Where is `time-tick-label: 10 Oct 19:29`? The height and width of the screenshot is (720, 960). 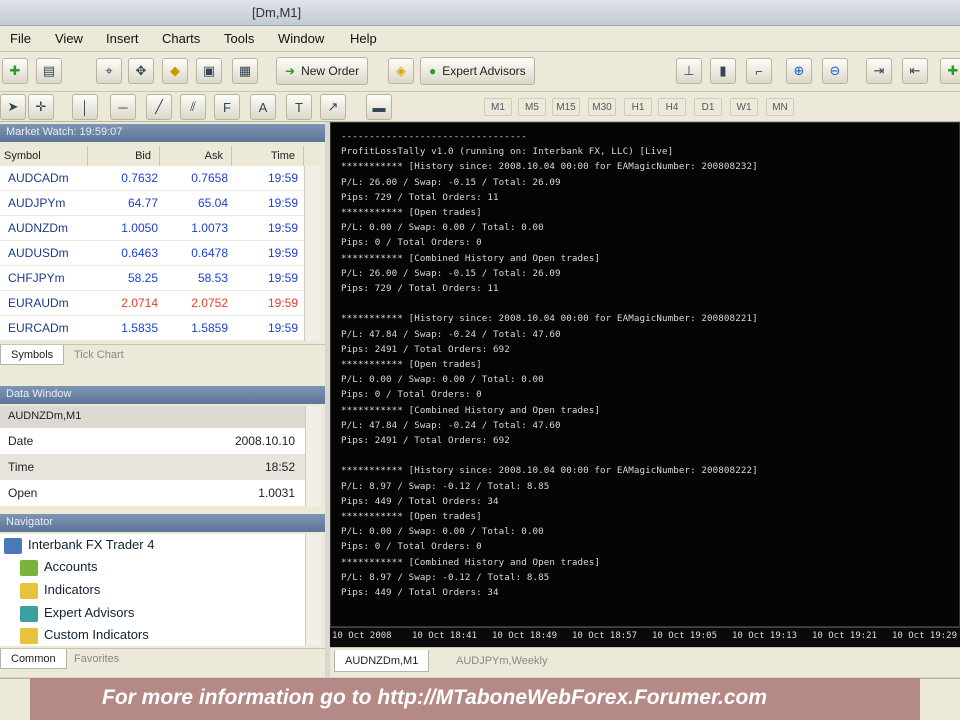 time-tick-label: 10 Oct 19:29 is located at coordinates (925, 636).